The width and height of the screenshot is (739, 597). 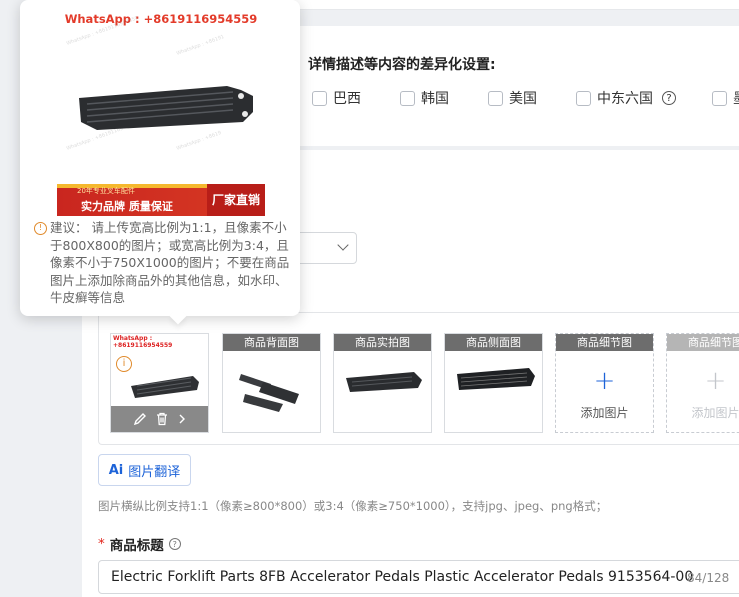 I want to click on dropdown-select, so click(x=323, y=248).